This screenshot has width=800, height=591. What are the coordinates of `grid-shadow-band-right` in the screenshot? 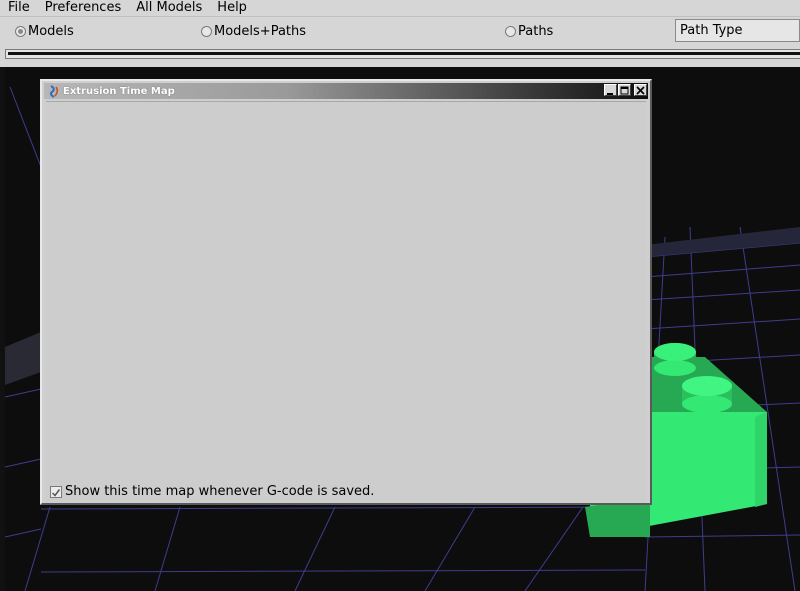 It's located at (722, 242).